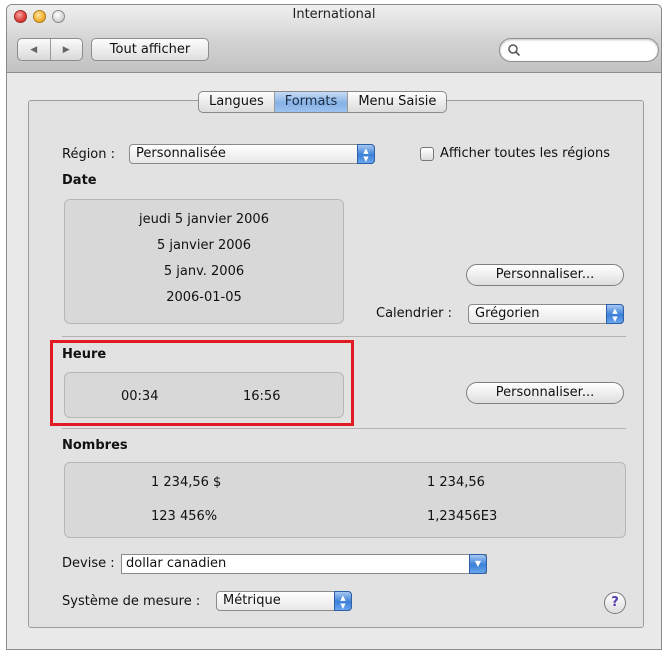  I want to click on currency-sample: 1 234,56 $, so click(186, 482).